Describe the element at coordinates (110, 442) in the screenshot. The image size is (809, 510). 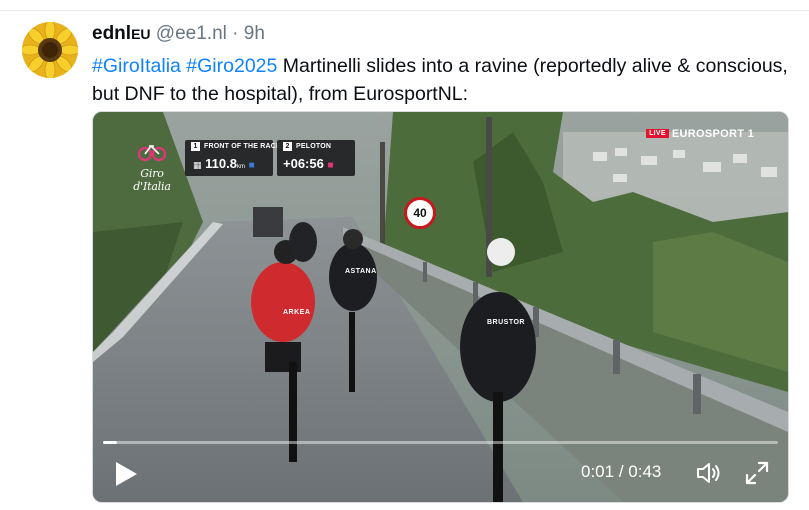
I see `progress-fill` at that location.